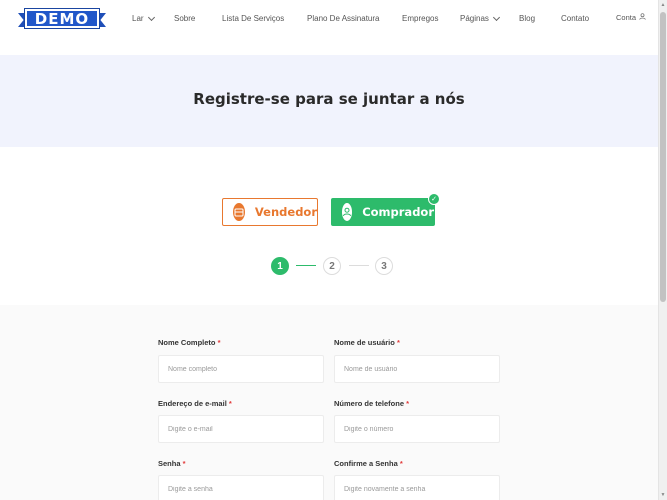 This screenshot has height=500, width=667. I want to click on confirm-password-label-text: Confirme a Senha, so click(366, 463).